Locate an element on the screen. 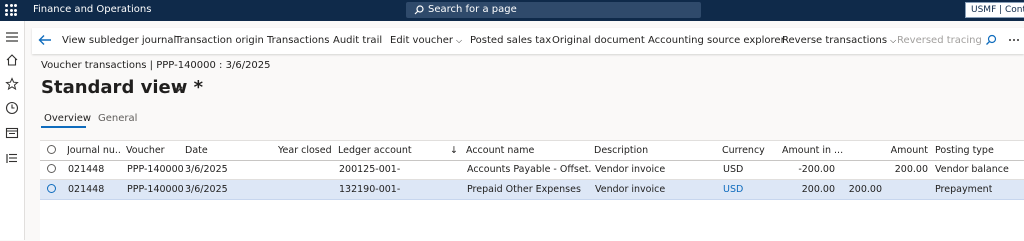 Image resolution: width=1024 pixels, height=241 pixels. sort-descending-icon: ↓ is located at coordinates (454, 150).